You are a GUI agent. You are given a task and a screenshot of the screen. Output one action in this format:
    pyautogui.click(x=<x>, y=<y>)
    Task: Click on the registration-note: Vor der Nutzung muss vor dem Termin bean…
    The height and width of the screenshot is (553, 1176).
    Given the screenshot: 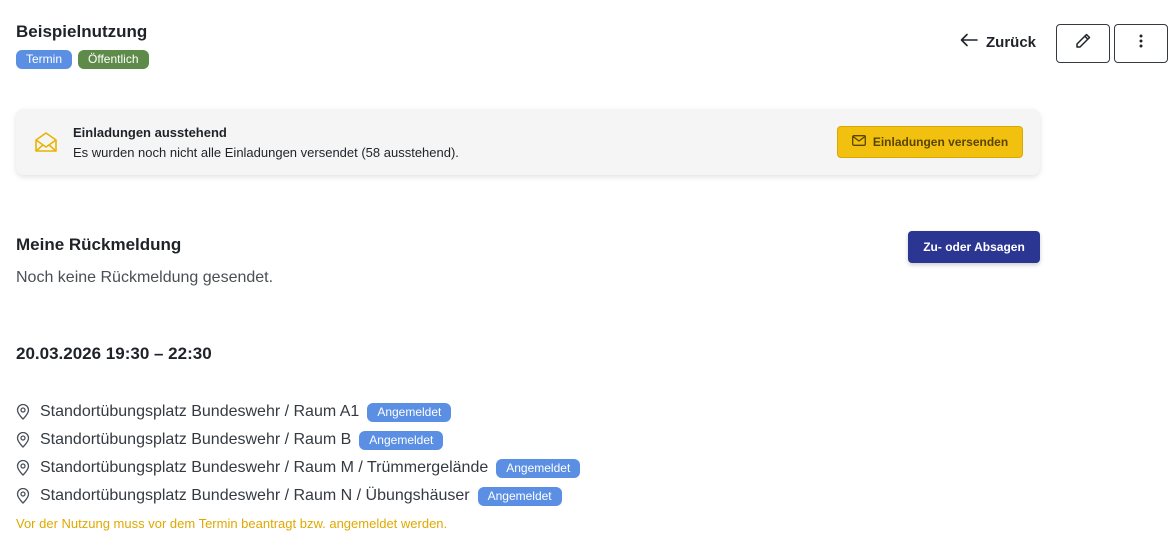 What is the action you would take?
    pyautogui.click(x=232, y=523)
    